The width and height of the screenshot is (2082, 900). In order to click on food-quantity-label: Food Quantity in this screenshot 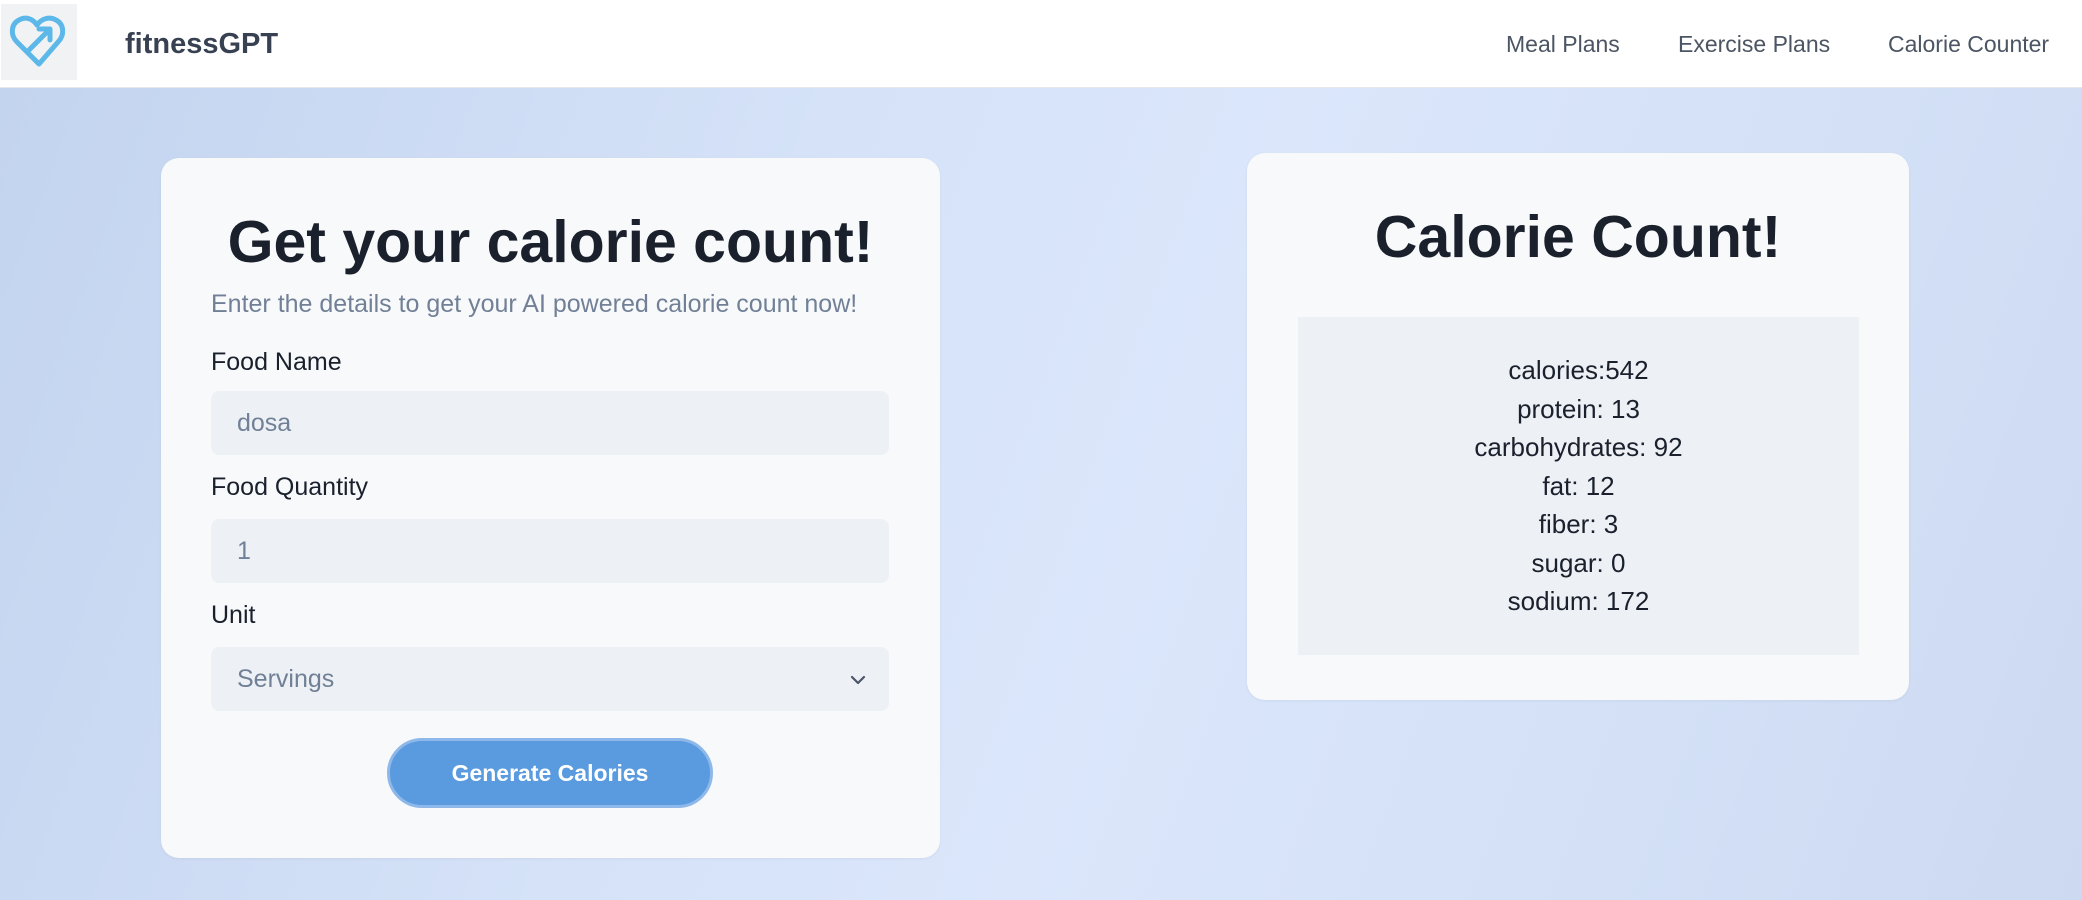, I will do `click(290, 487)`.